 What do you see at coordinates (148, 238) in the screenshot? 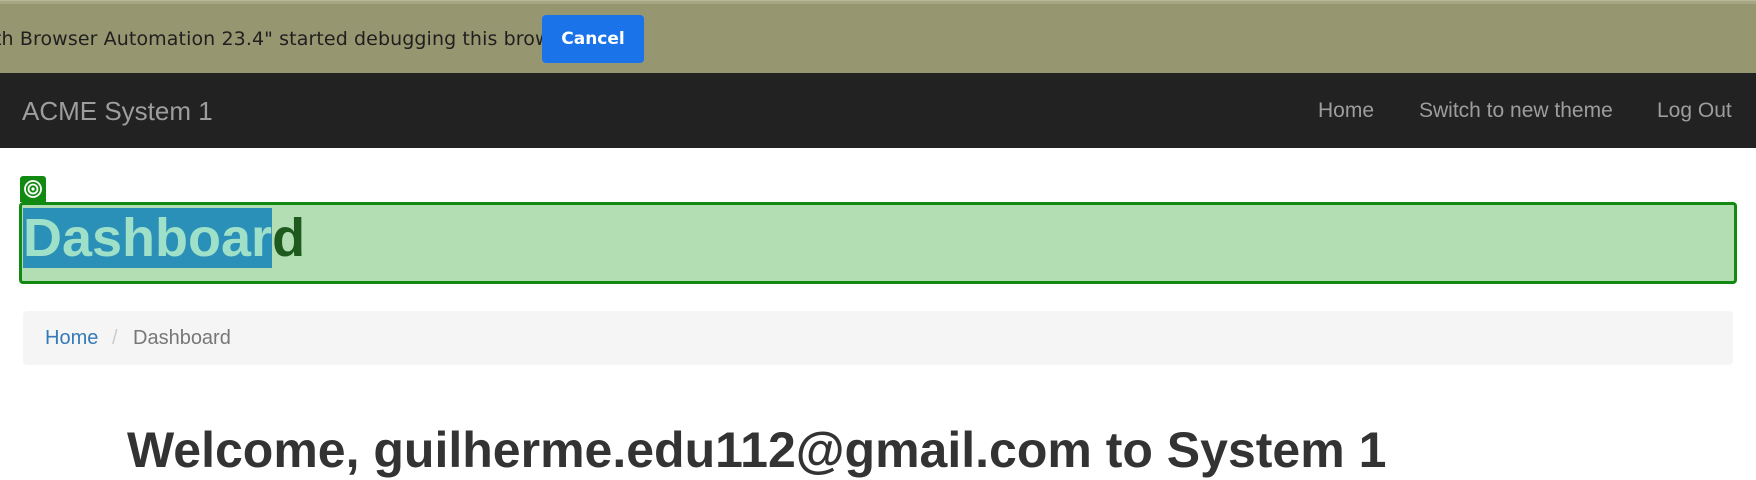
I see `selected-title-text: Dashboar` at bounding box center [148, 238].